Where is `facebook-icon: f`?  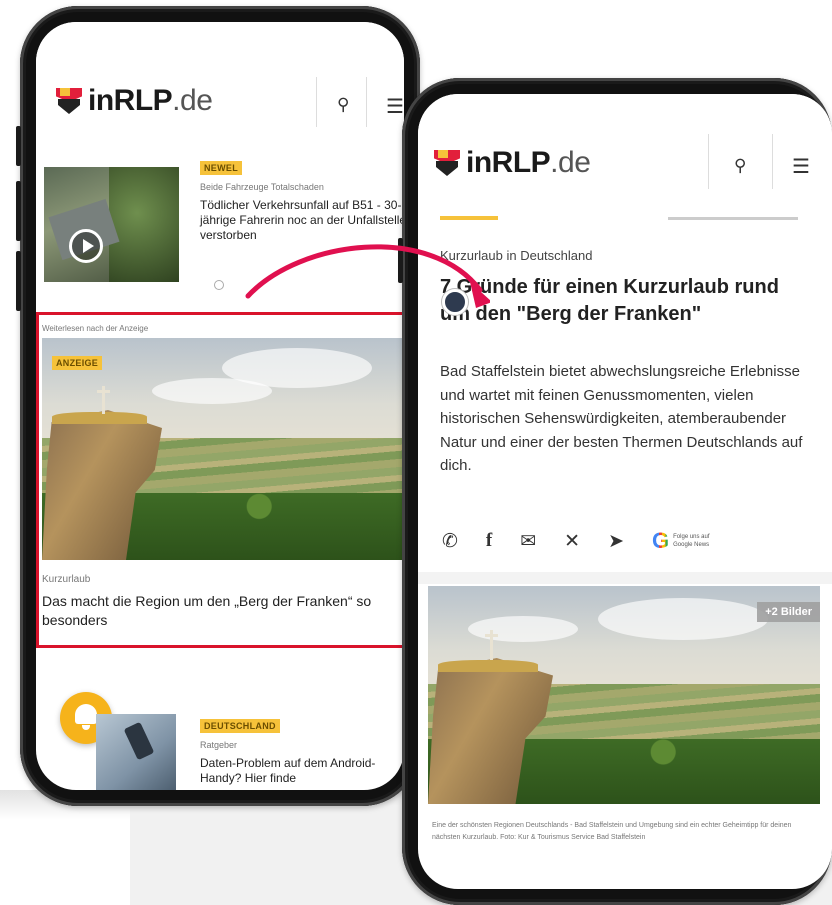
facebook-icon: f is located at coordinates (489, 541).